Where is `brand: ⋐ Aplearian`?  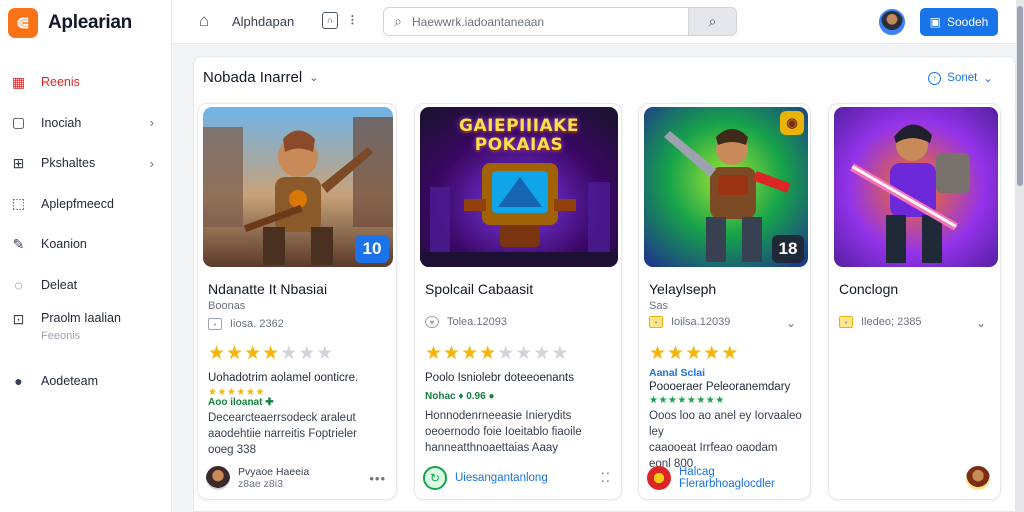 brand: ⋐ Aplearian is located at coordinates (70, 23).